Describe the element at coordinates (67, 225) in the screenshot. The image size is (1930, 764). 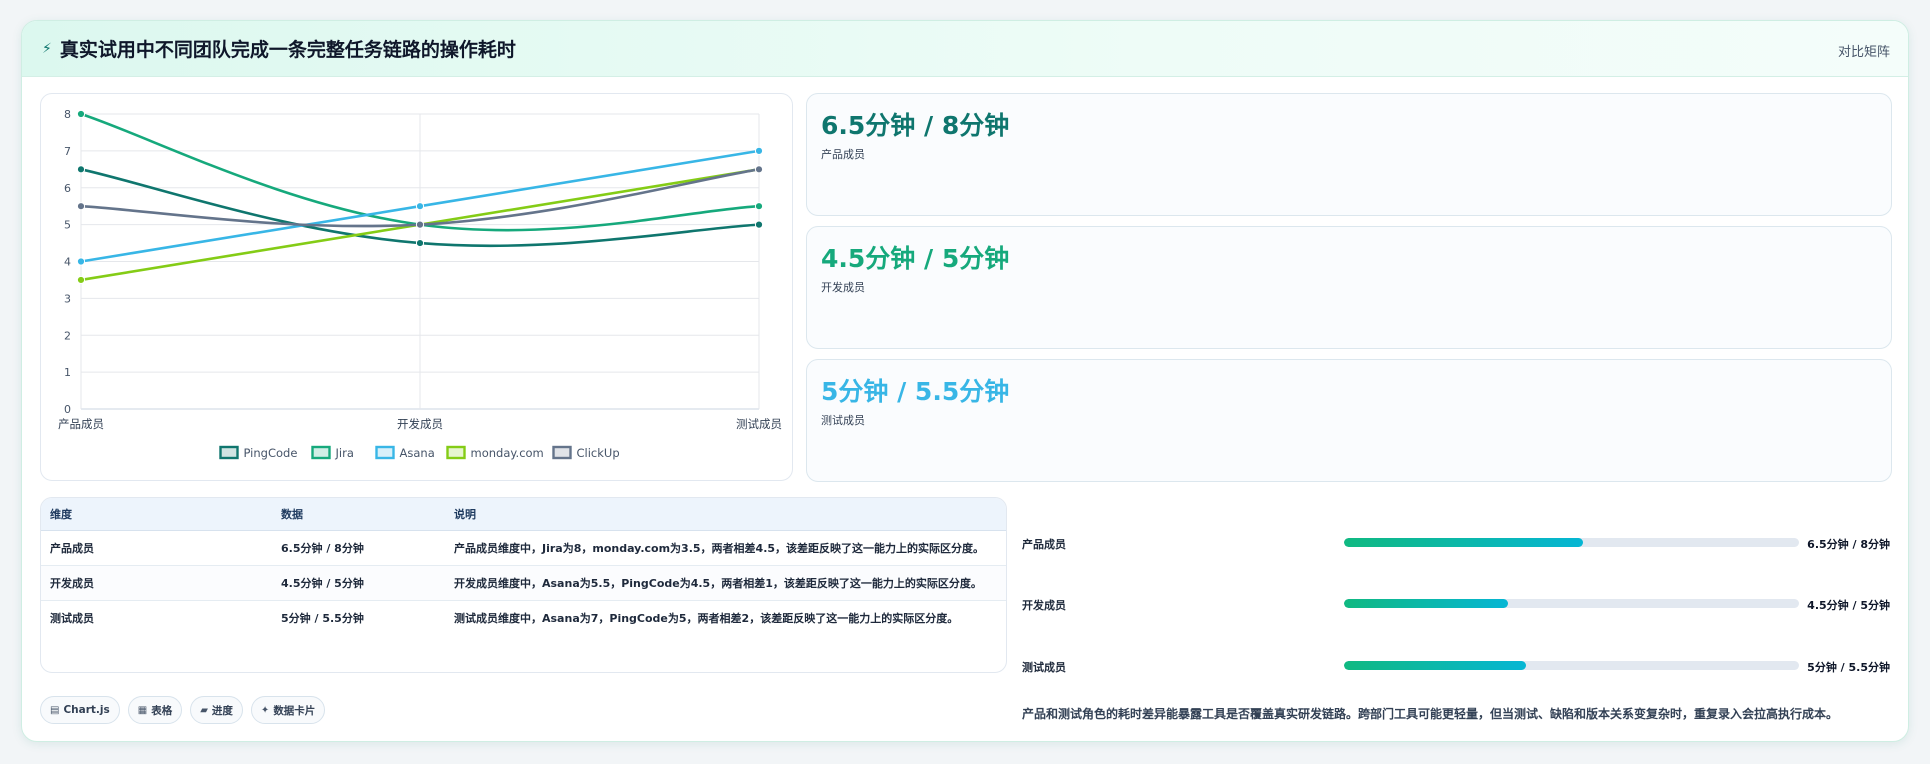
I see `y-tick-label: 5` at that location.